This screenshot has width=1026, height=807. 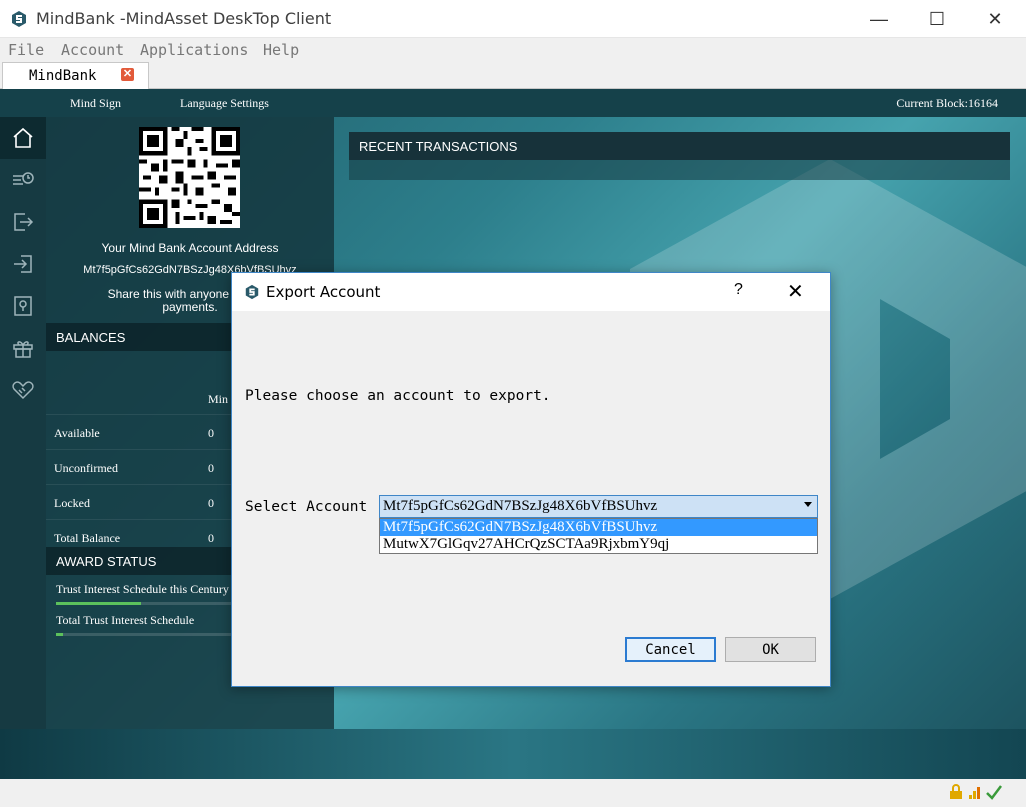 What do you see at coordinates (306, 507) in the screenshot?
I see `select-account-label: Select Account` at bounding box center [306, 507].